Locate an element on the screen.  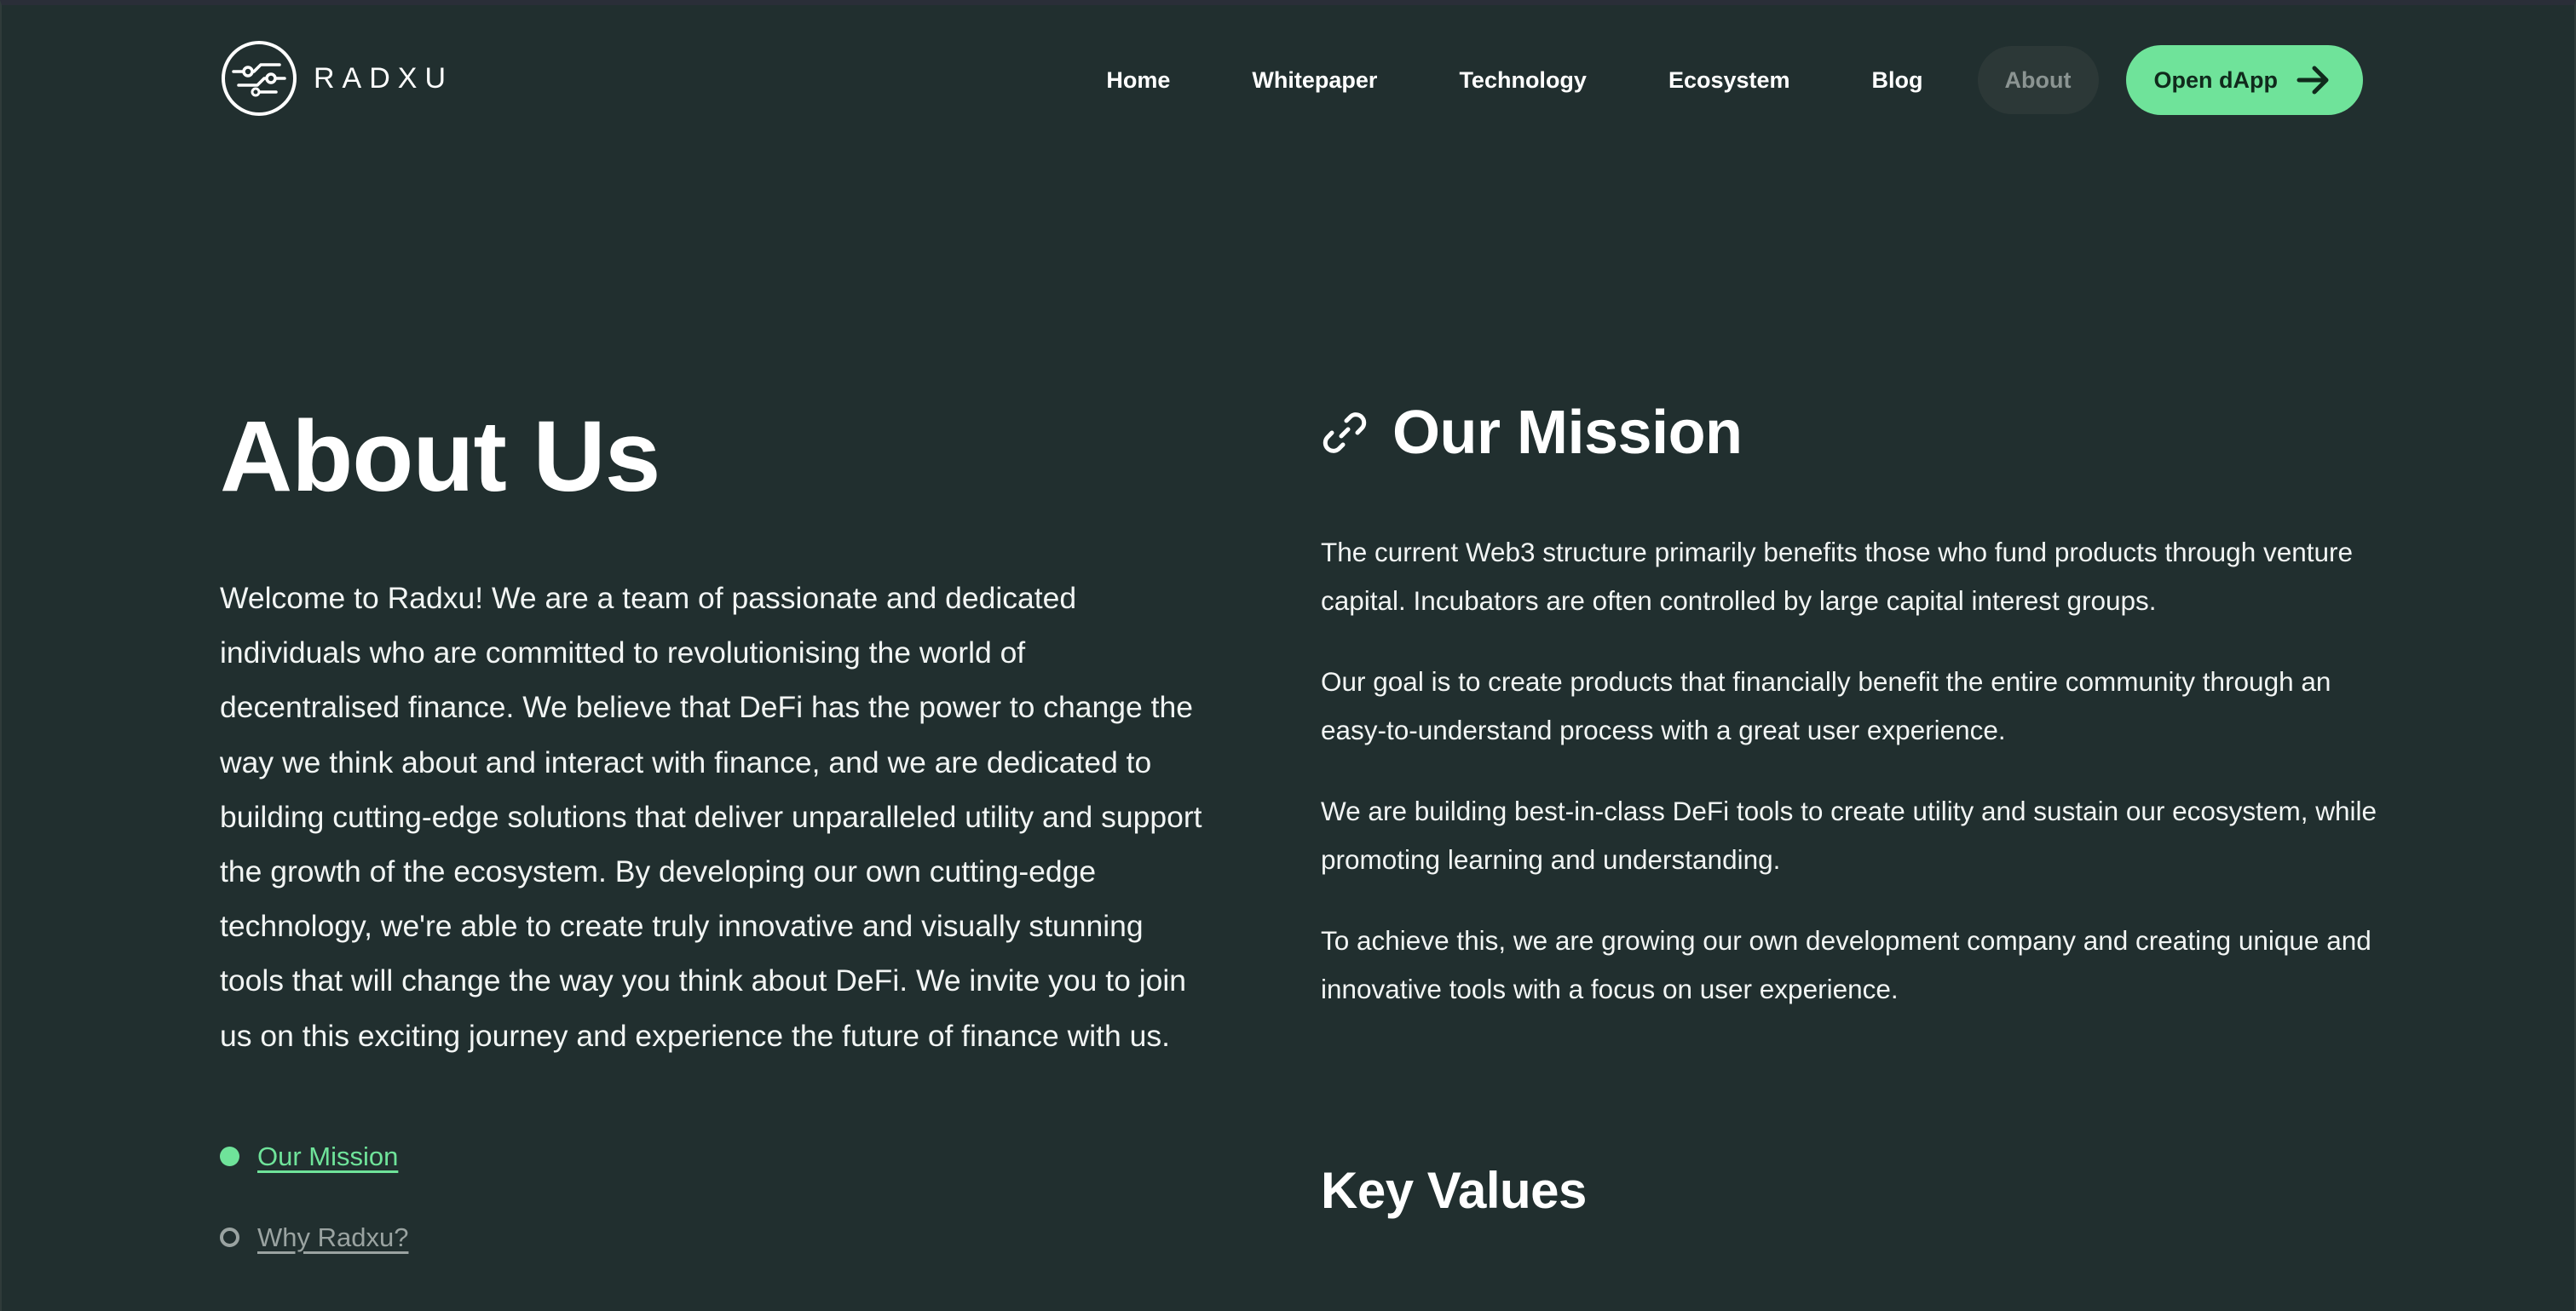
logo-link: RADXU is located at coordinates (336, 78).